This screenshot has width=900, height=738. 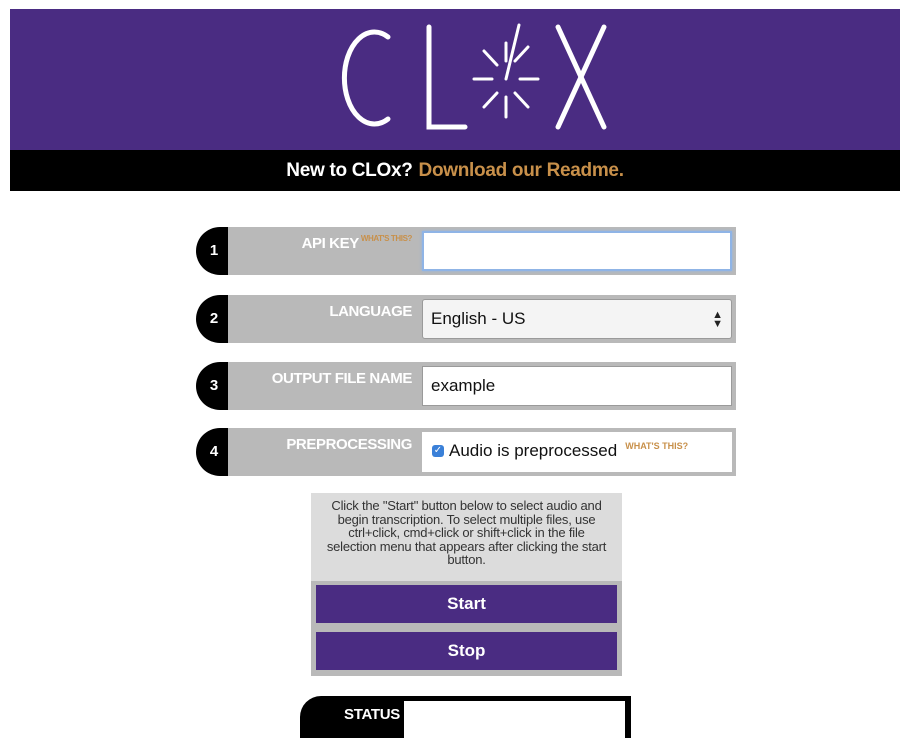 I want to click on api-key-input, so click(x=577, y=251).